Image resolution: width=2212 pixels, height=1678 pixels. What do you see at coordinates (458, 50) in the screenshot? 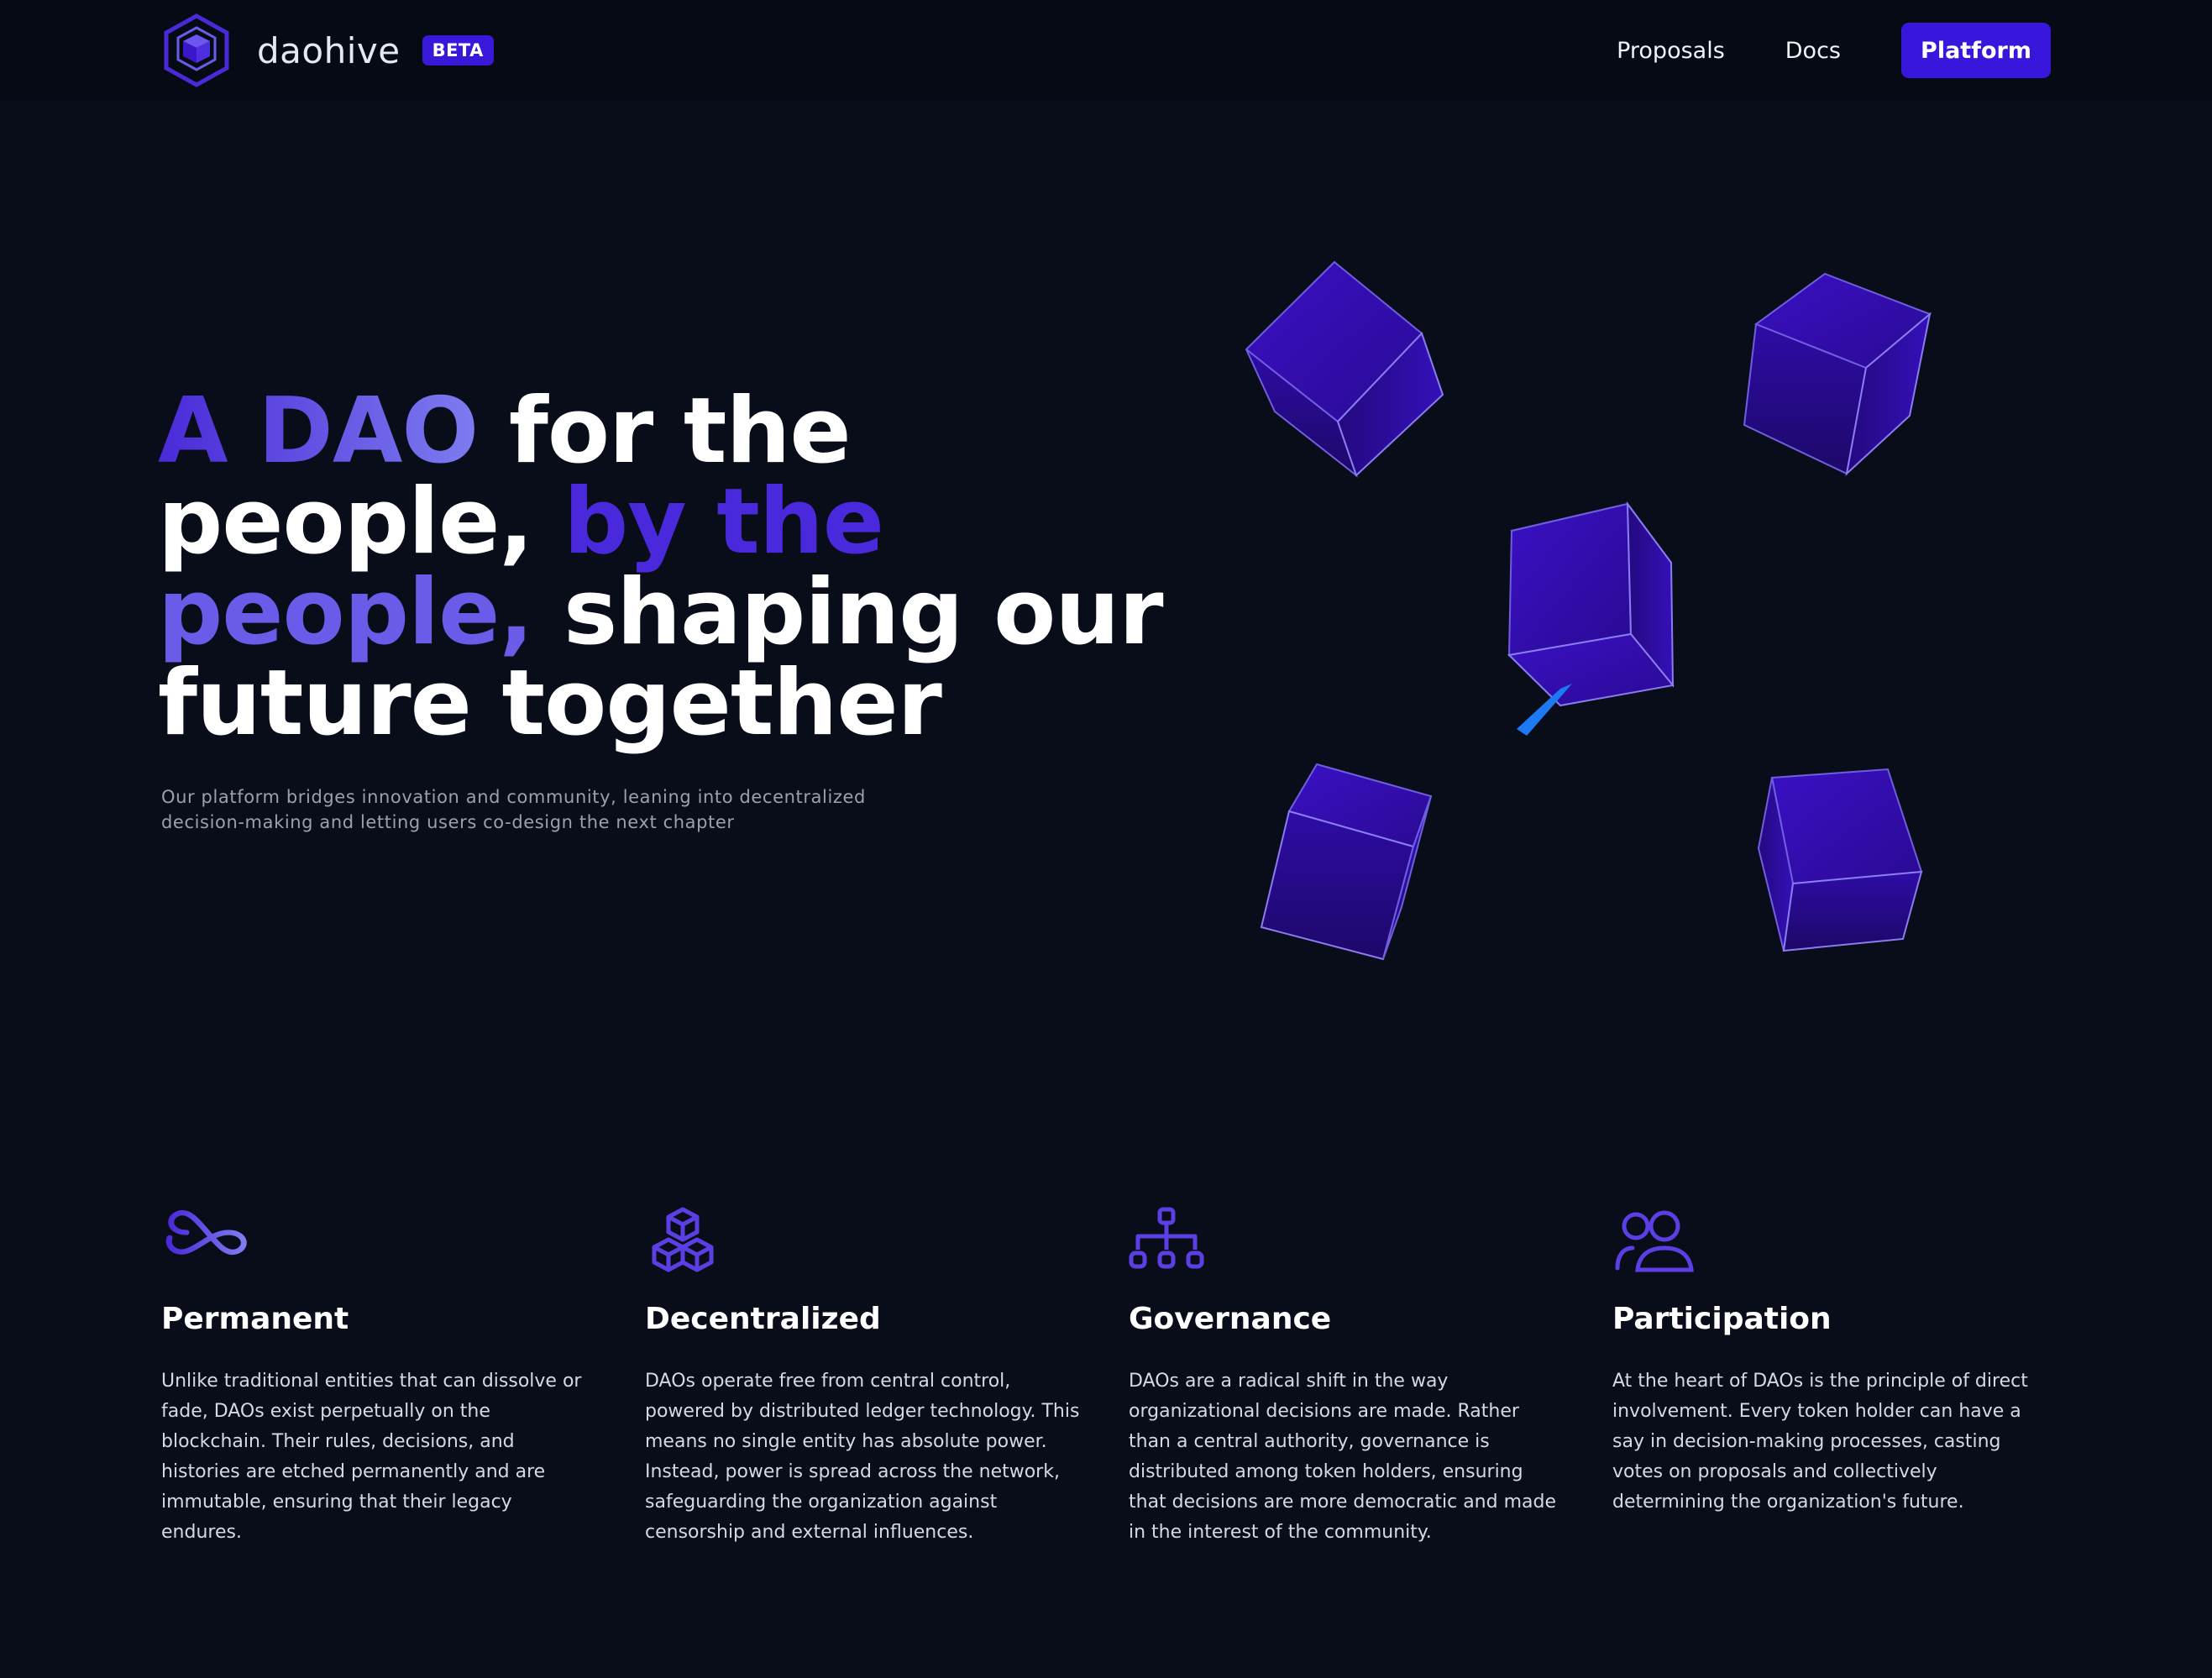
I see `beta-badge: BETA` at bounding box center [458, 50].